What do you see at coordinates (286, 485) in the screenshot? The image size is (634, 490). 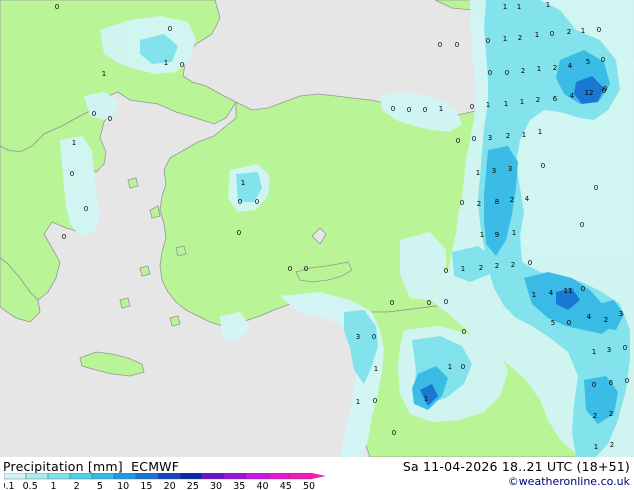 I see `legend-tick-12: 45` at bounding box center [286, 485].